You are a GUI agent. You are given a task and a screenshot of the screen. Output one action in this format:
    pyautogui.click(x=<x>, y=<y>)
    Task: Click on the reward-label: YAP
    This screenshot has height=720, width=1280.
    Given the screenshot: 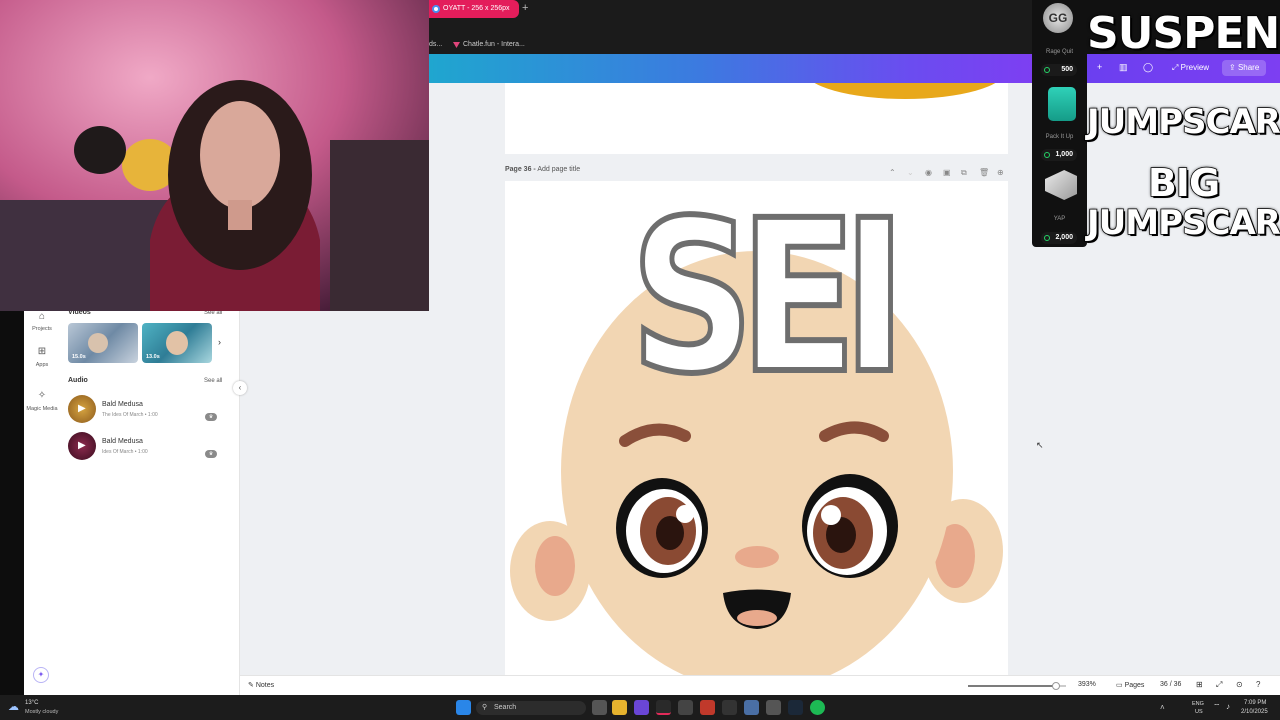 What is the action you would take?
    pyautogui.click(x=1059, y=219)
    